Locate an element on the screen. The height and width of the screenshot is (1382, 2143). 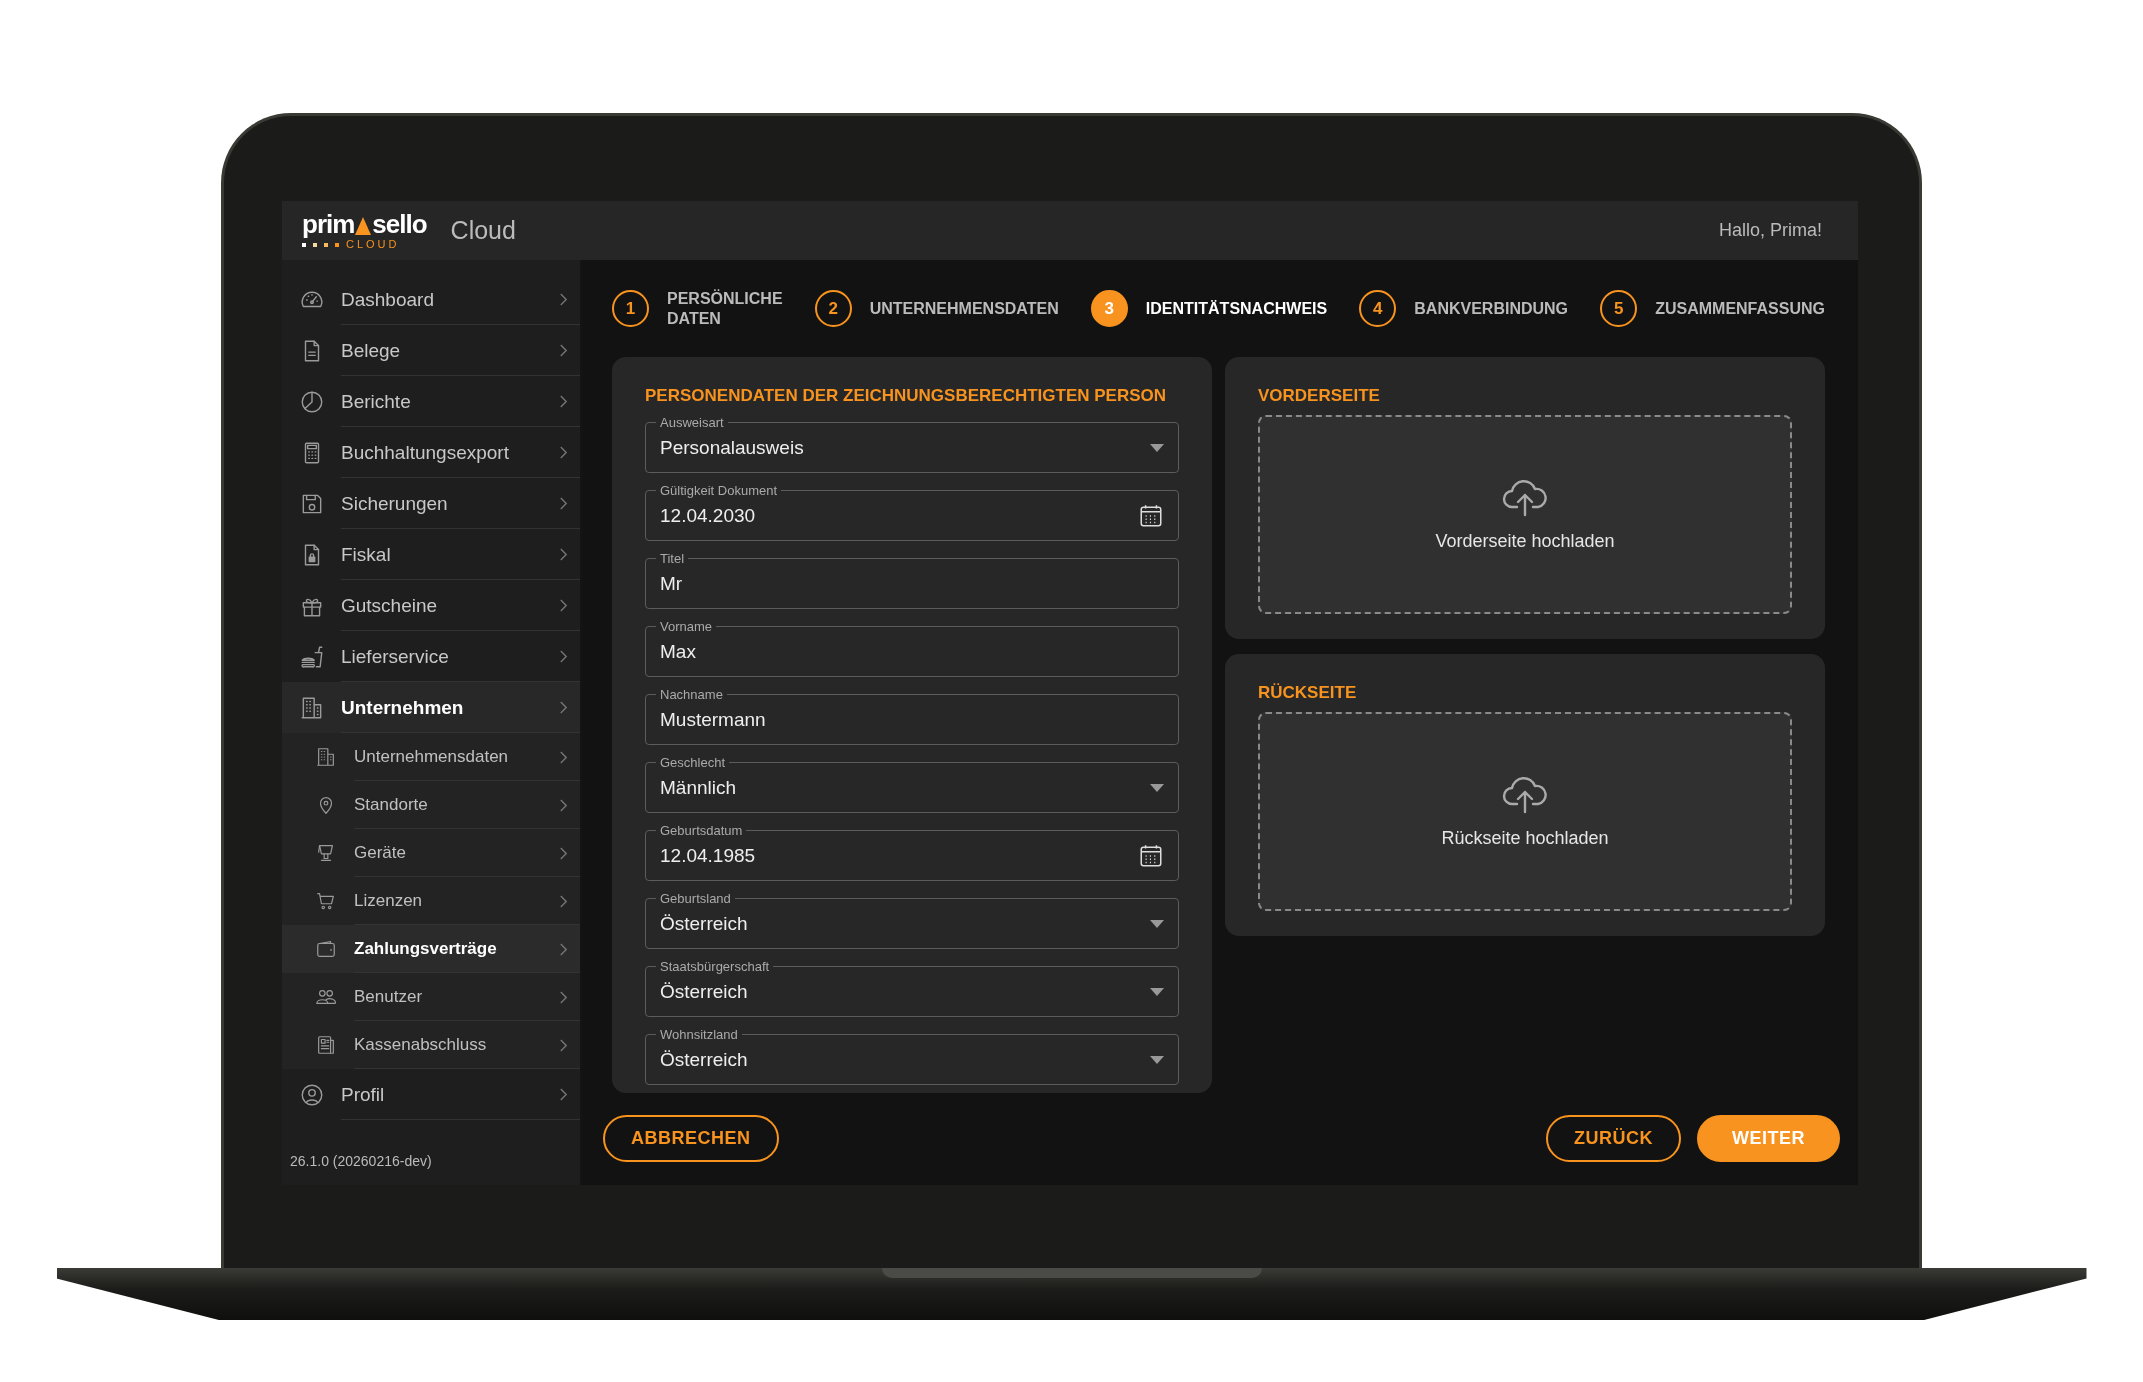
dropdown-field: Ausweisart Personalausweis is located at coordinates (912, 444).